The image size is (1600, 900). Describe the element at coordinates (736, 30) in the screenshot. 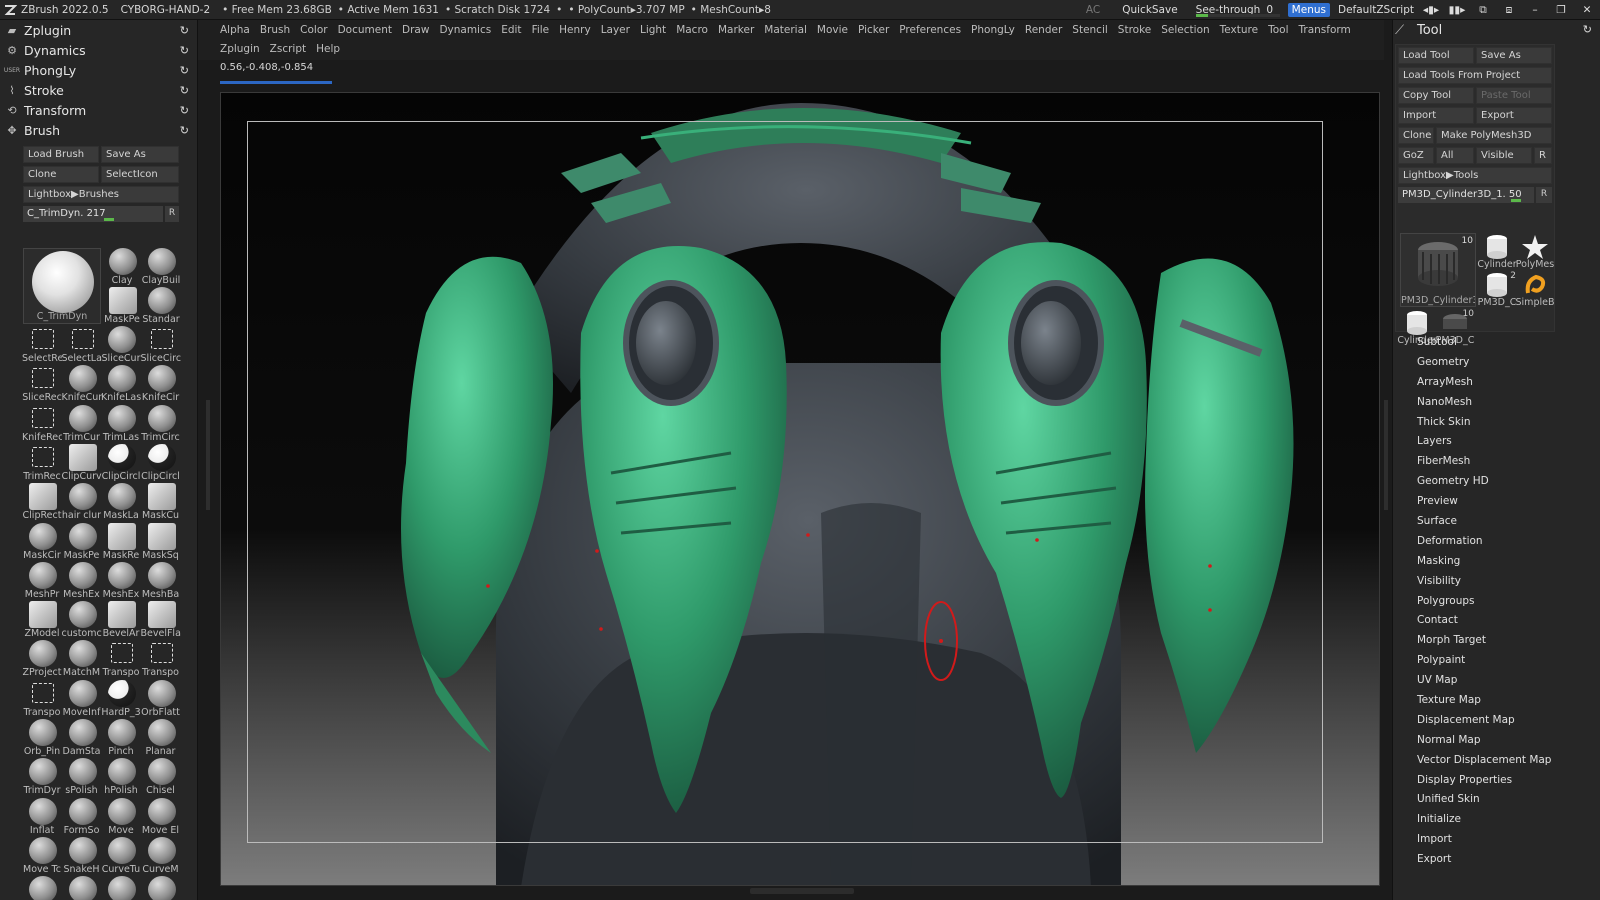

I see `menu-item-marker: Marker` at that location.